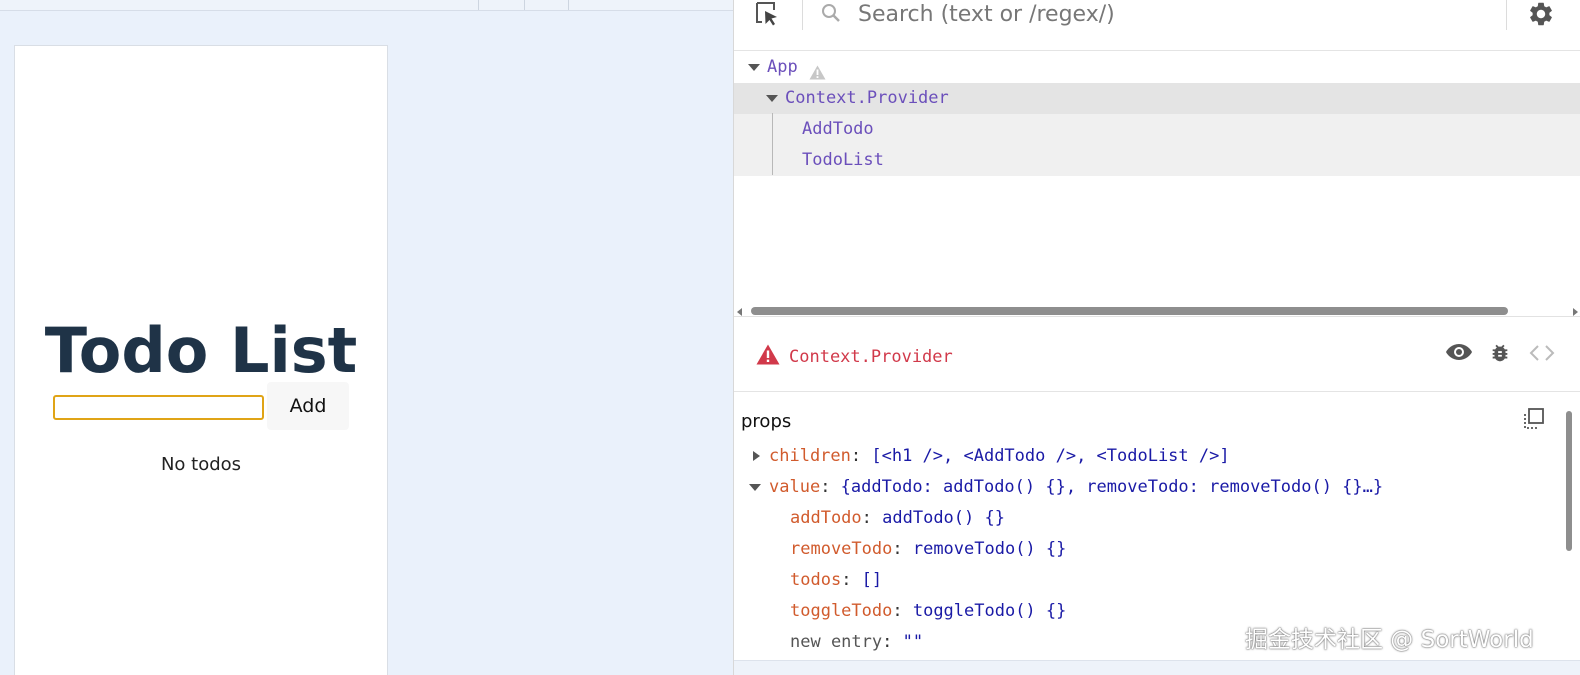 Image resolution: width=1580 pixels, height=675 pixels. What do you see at coordinates (1178, 14) in the screenshot?
I see `component-search-input` at bounding box center [1178, 14].